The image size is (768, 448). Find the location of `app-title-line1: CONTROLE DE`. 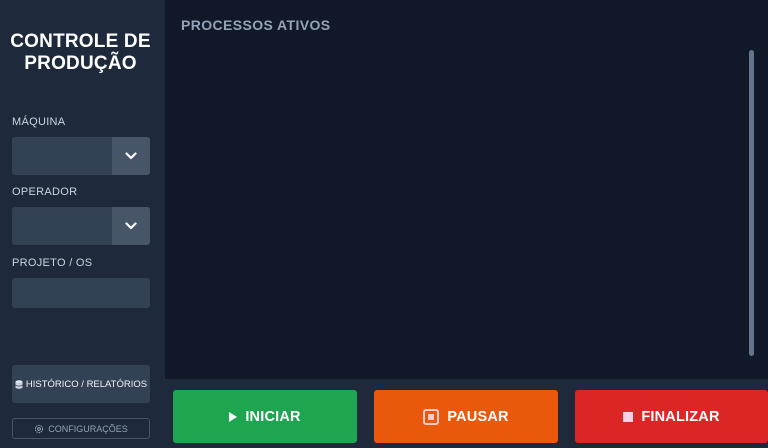

app-title-line1: CONTROLE DE is located at coordinates (80, 41).